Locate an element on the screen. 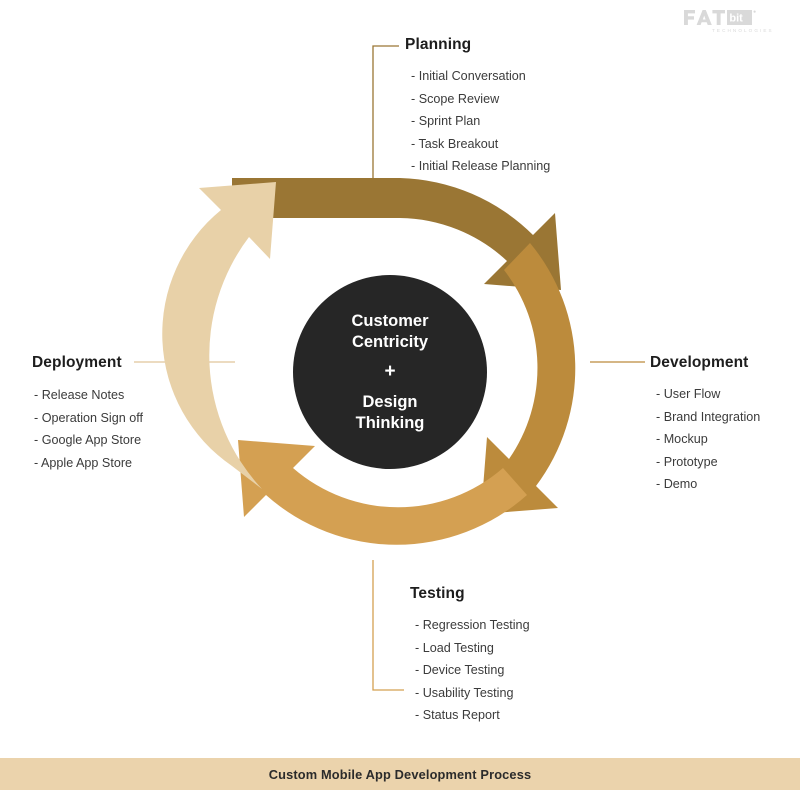 The width and height of the screenshot is (800, 790). list-item: - Brand Integration is located at coordinates (708, 416).